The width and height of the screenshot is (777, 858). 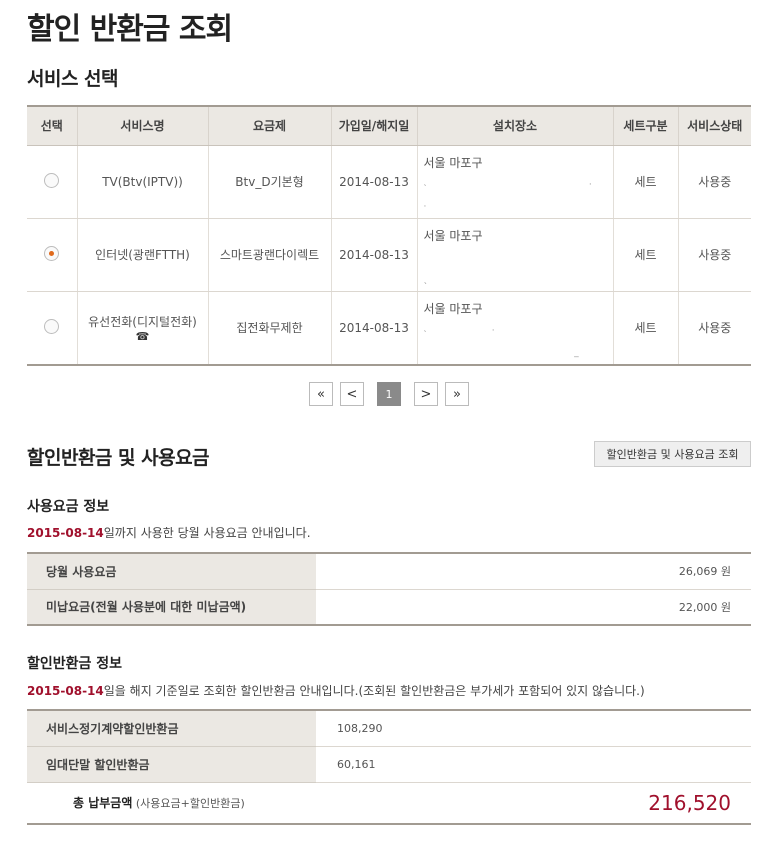 I want to click on info-value: 26,069 원, so click(x=533, y=571).